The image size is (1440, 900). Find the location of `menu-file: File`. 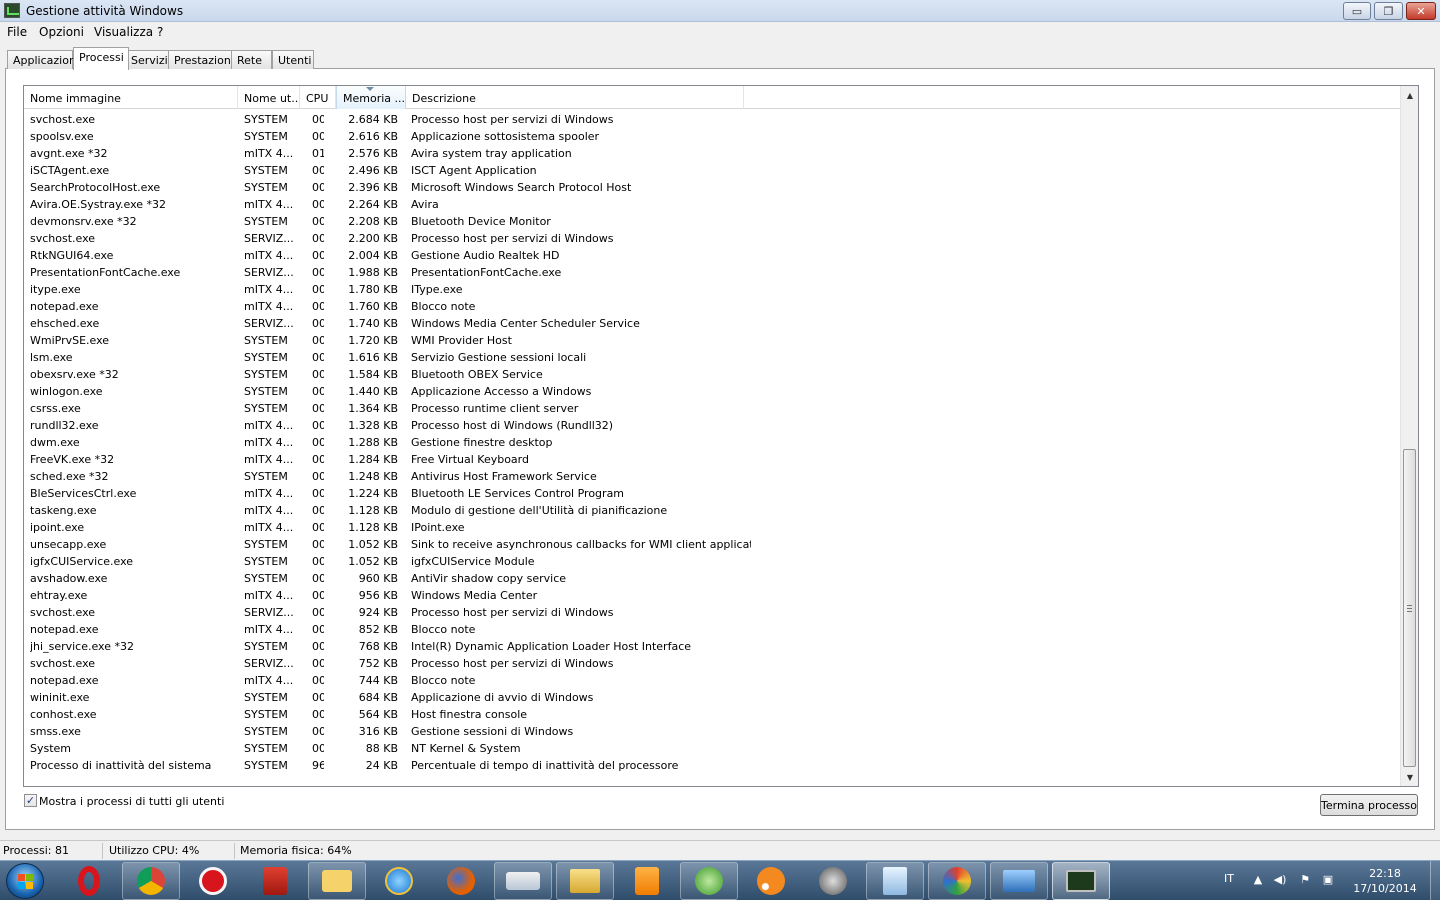

menu-file: File is located at coordinates (17, 32).